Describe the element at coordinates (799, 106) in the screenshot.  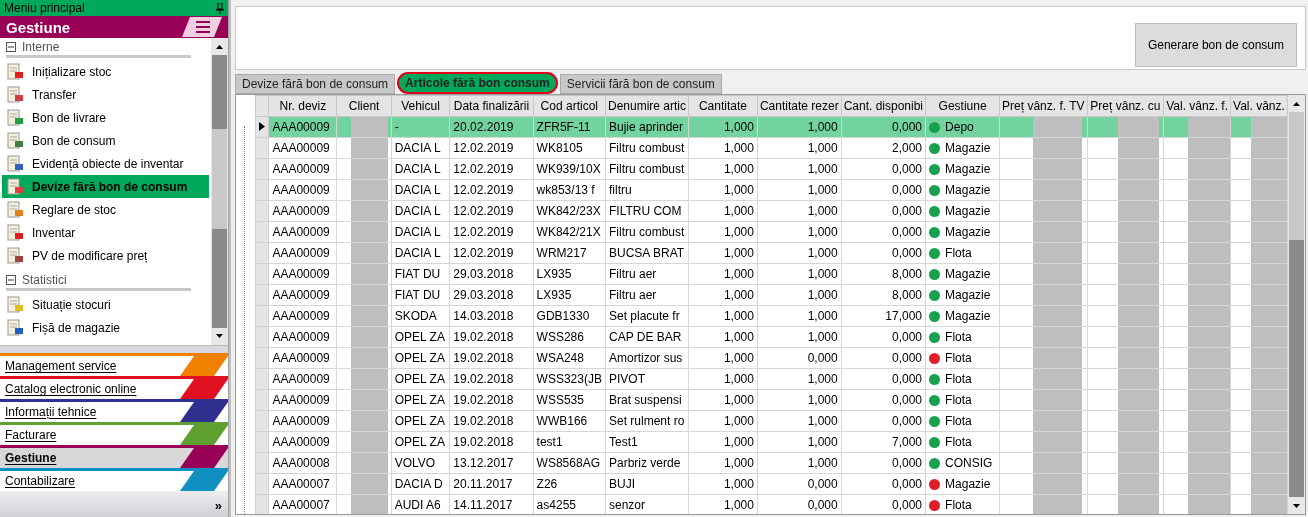
I see `column-header: Cantitate rezer` at that location.